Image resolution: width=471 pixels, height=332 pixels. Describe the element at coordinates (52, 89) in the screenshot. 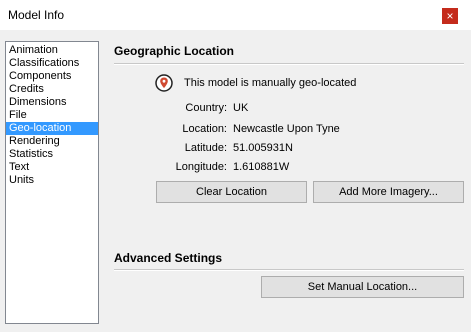

I see `sidebar-item-credits: Credits` at that location.